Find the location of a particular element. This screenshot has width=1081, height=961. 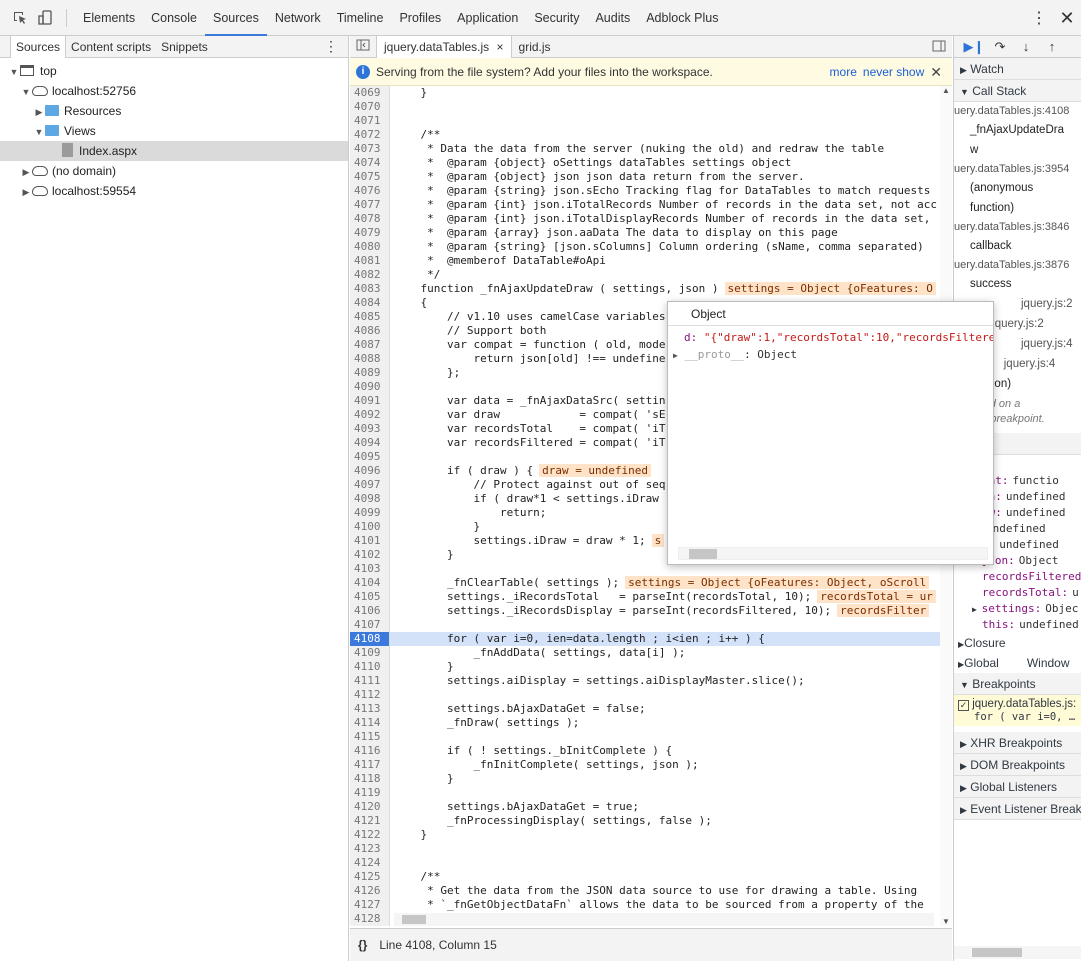

line-number: 4070 is located at coordinates (370, 107).